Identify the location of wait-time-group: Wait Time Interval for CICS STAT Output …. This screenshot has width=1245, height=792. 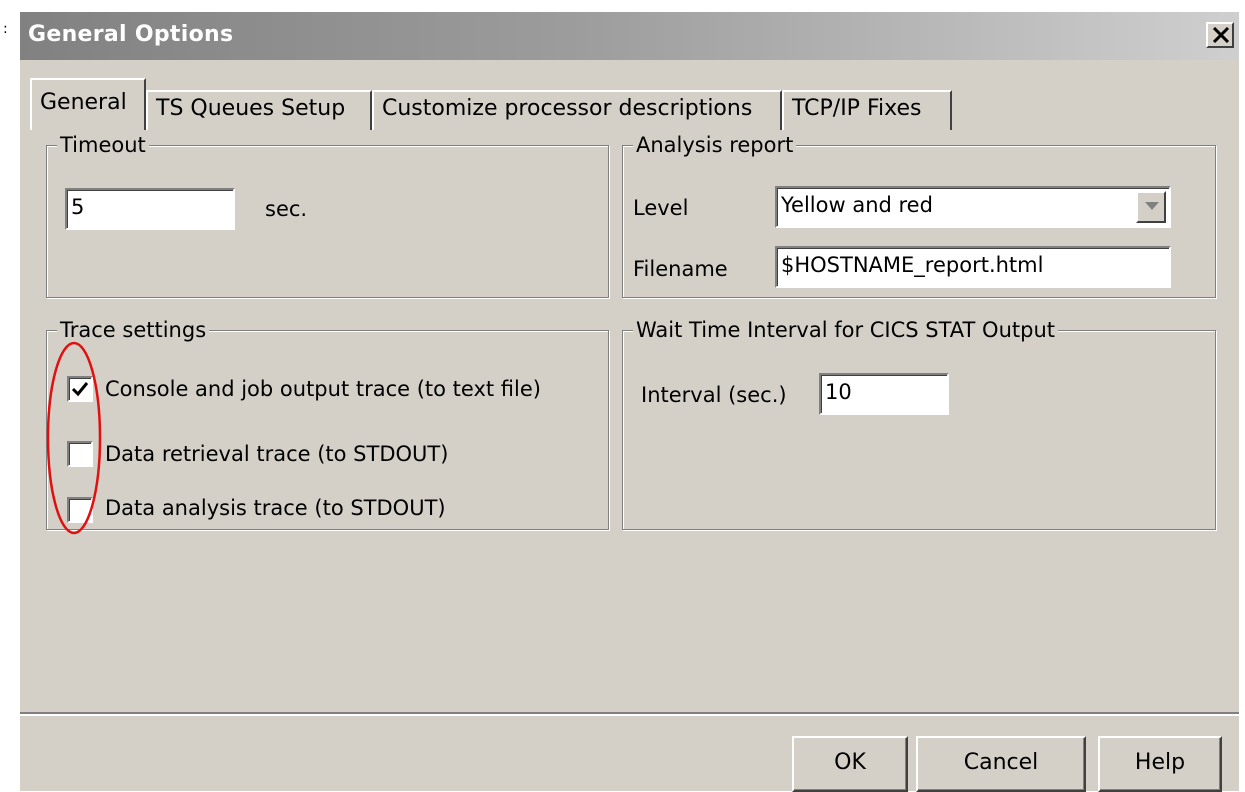
(919, 423).